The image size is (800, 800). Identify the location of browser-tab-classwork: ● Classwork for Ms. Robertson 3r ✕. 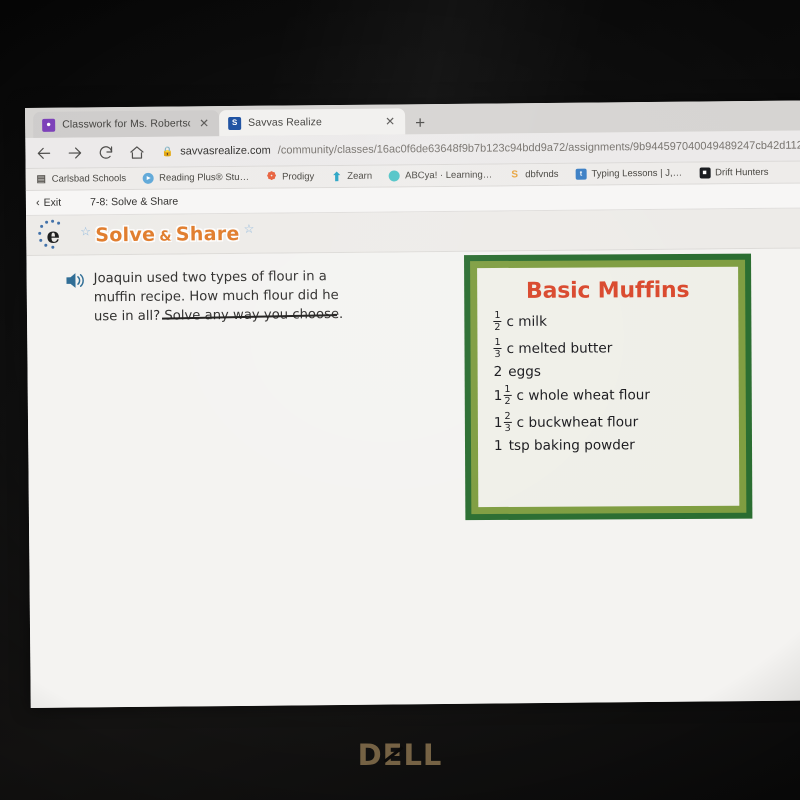
(126, 124).